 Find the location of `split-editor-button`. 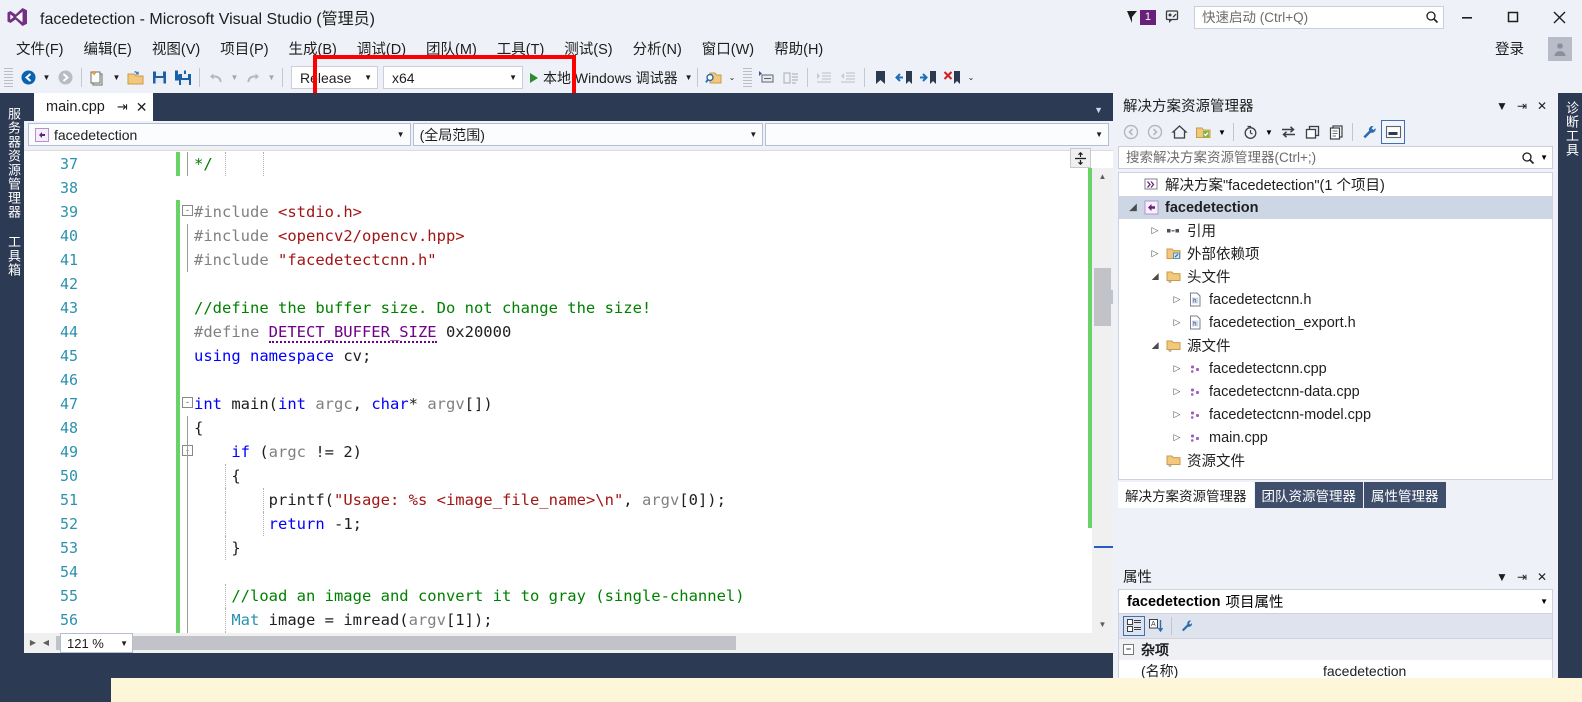

split-editor-button is located at coordinates (1080, 158).